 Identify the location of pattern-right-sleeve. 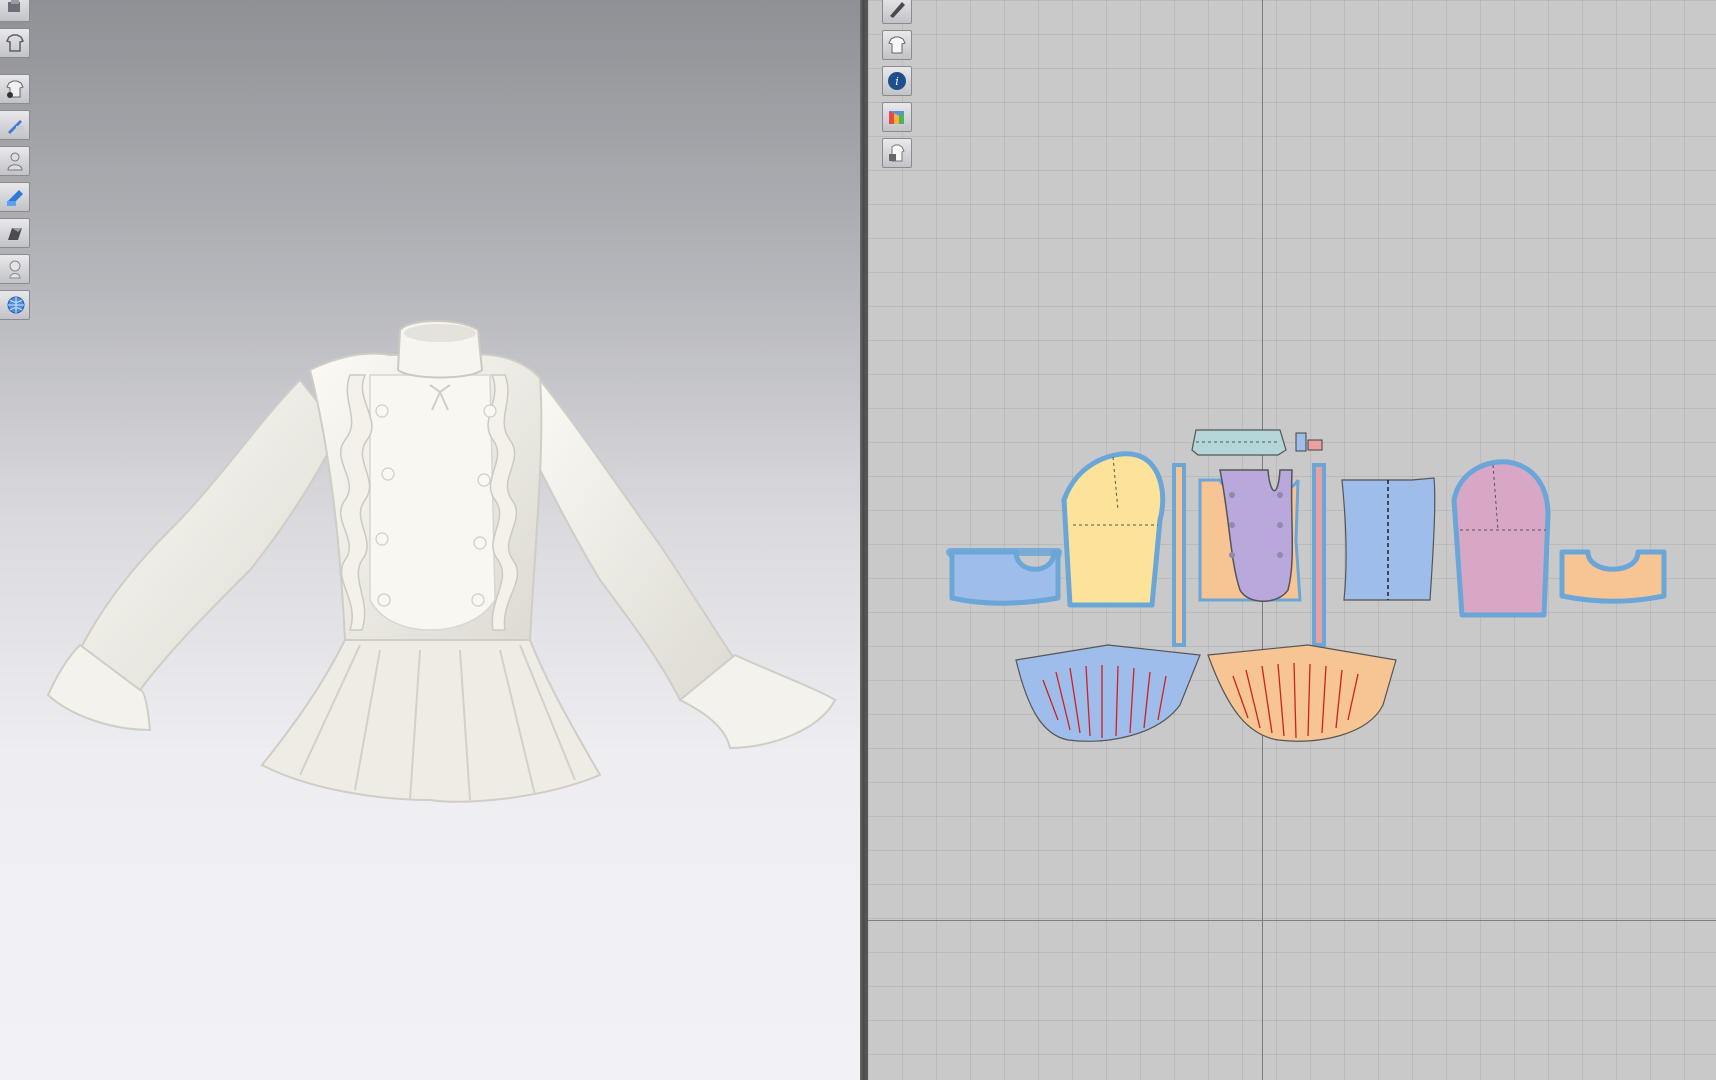
(1501, 538).